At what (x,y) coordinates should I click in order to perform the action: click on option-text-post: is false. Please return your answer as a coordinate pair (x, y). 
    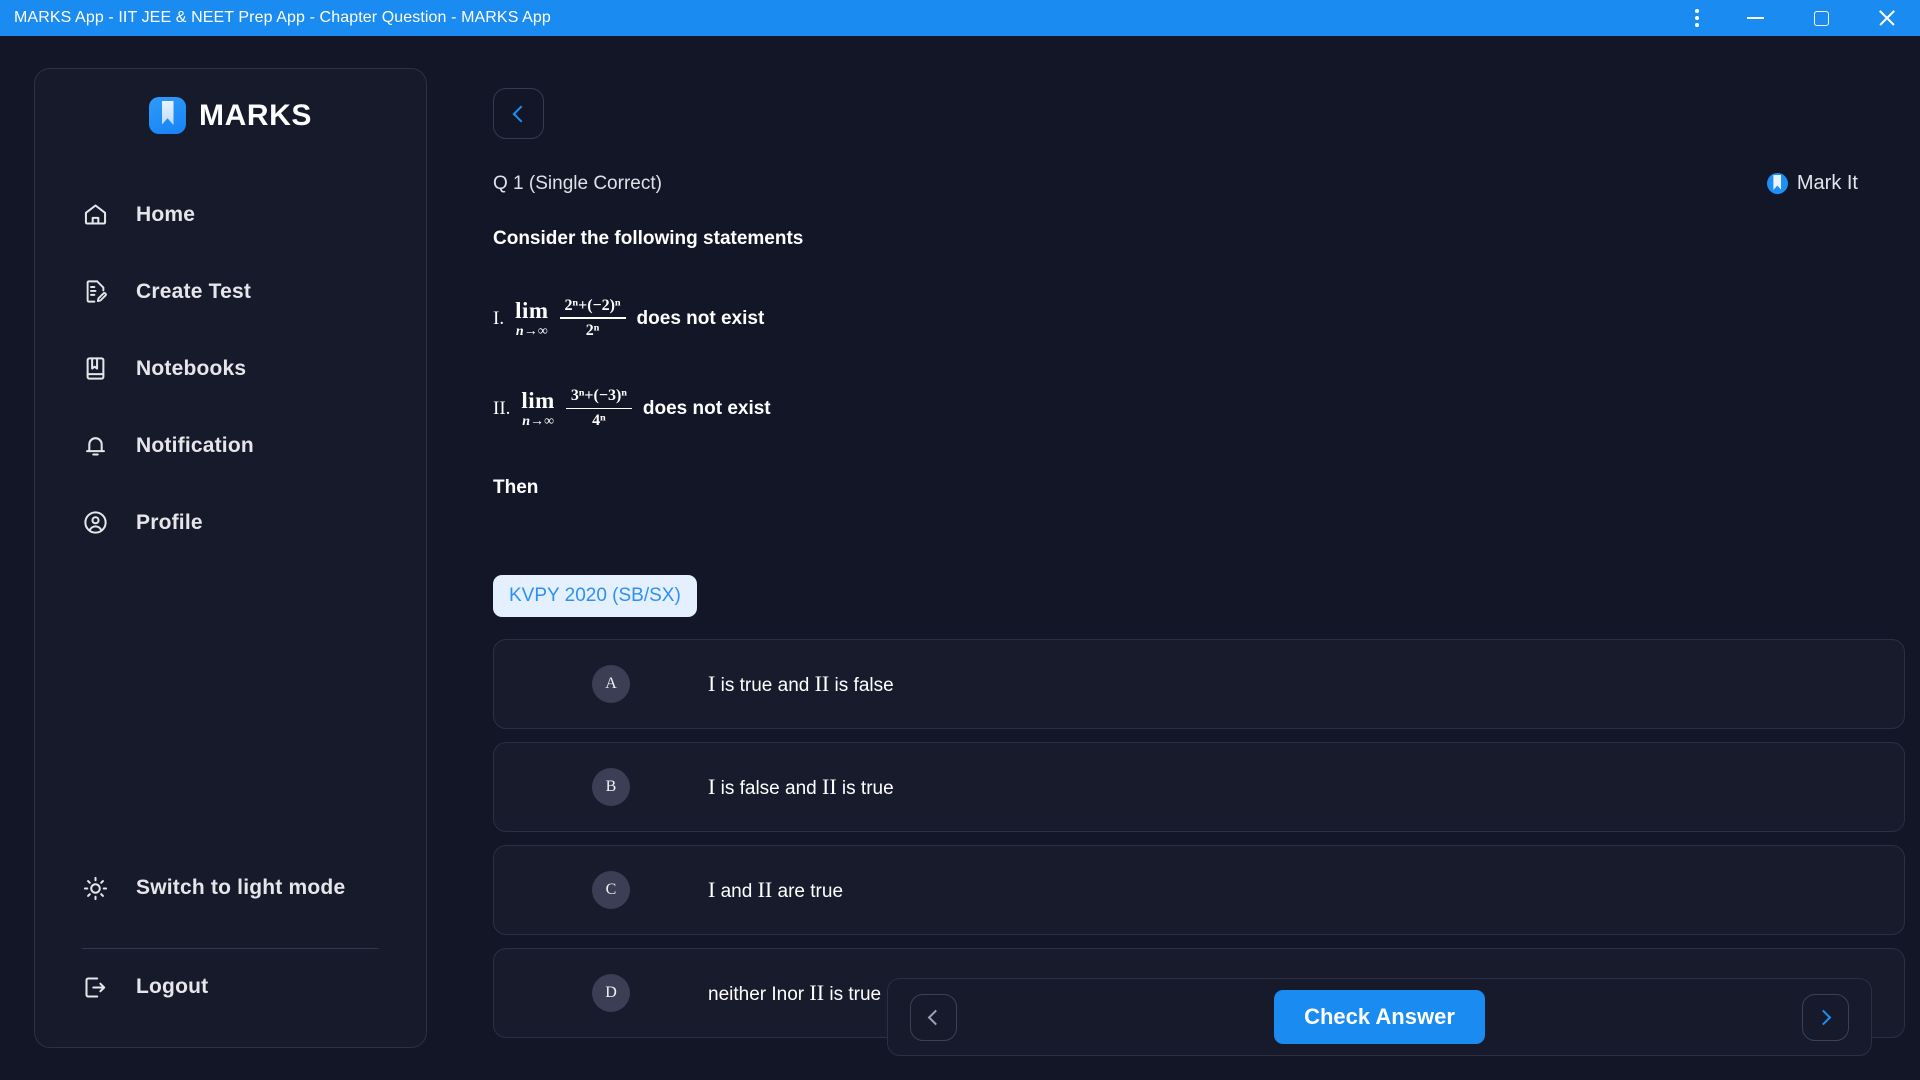
    Looking at the image, I should click on (861, 685).